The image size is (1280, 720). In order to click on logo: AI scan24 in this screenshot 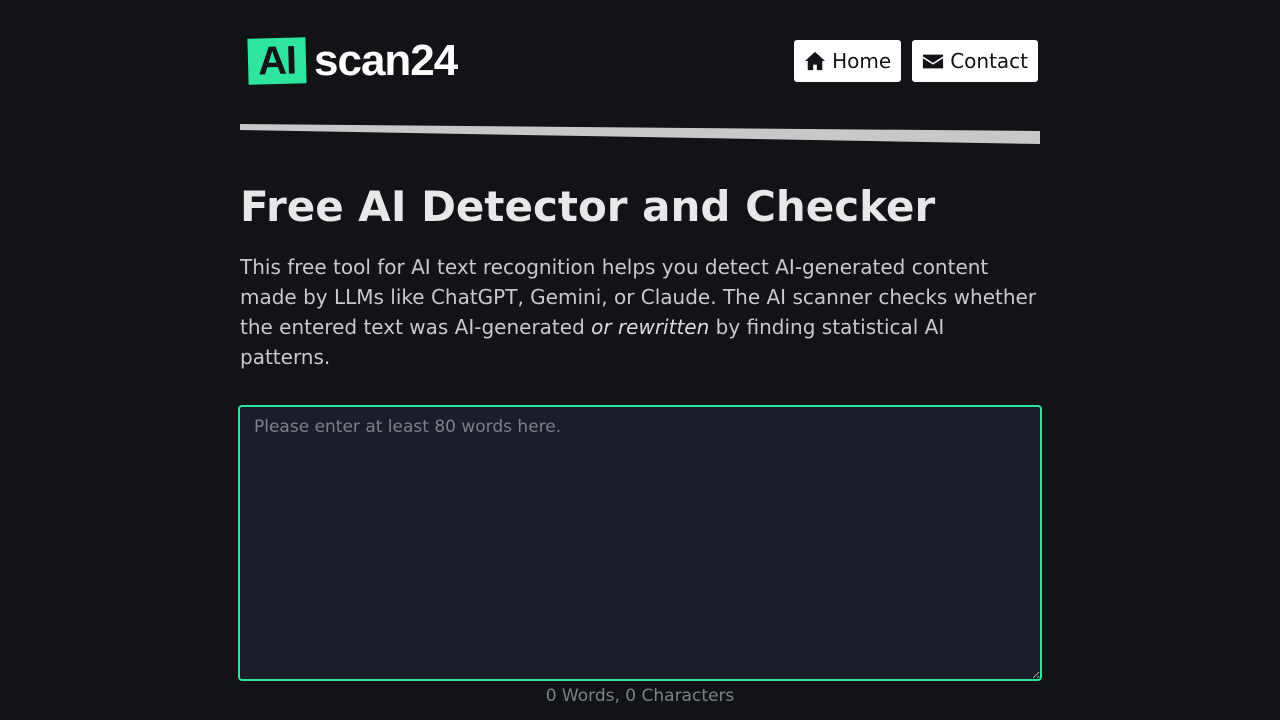, I will do `click(352, 60)`.